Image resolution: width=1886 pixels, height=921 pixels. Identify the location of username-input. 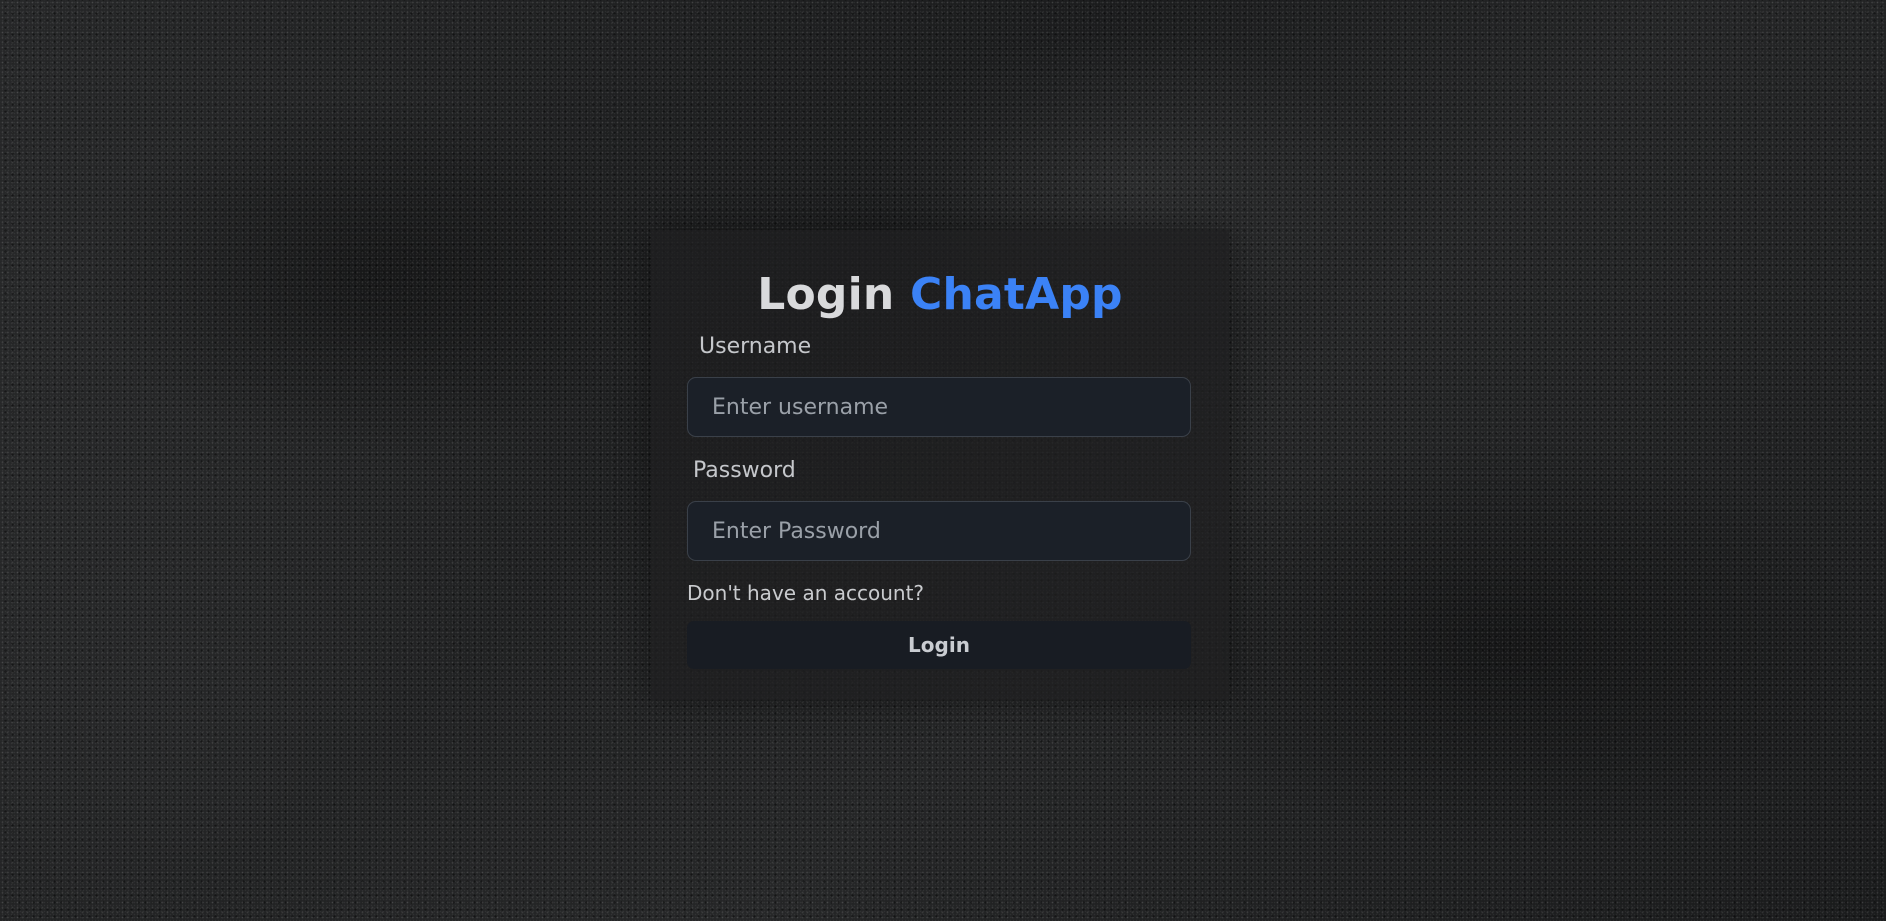
(939, 407).